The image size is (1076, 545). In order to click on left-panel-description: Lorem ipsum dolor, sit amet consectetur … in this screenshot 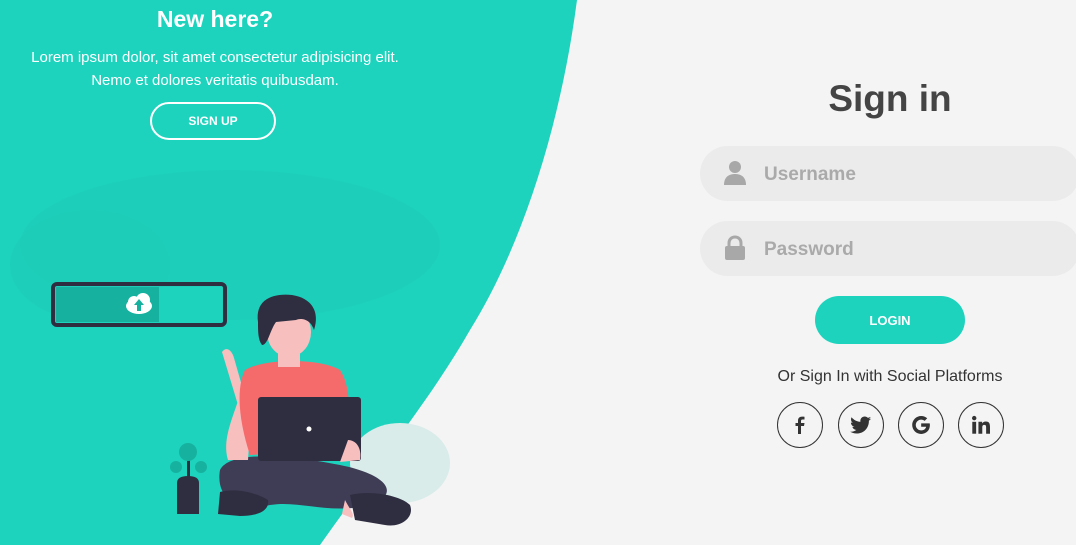, I will do `click(215, 69)`.